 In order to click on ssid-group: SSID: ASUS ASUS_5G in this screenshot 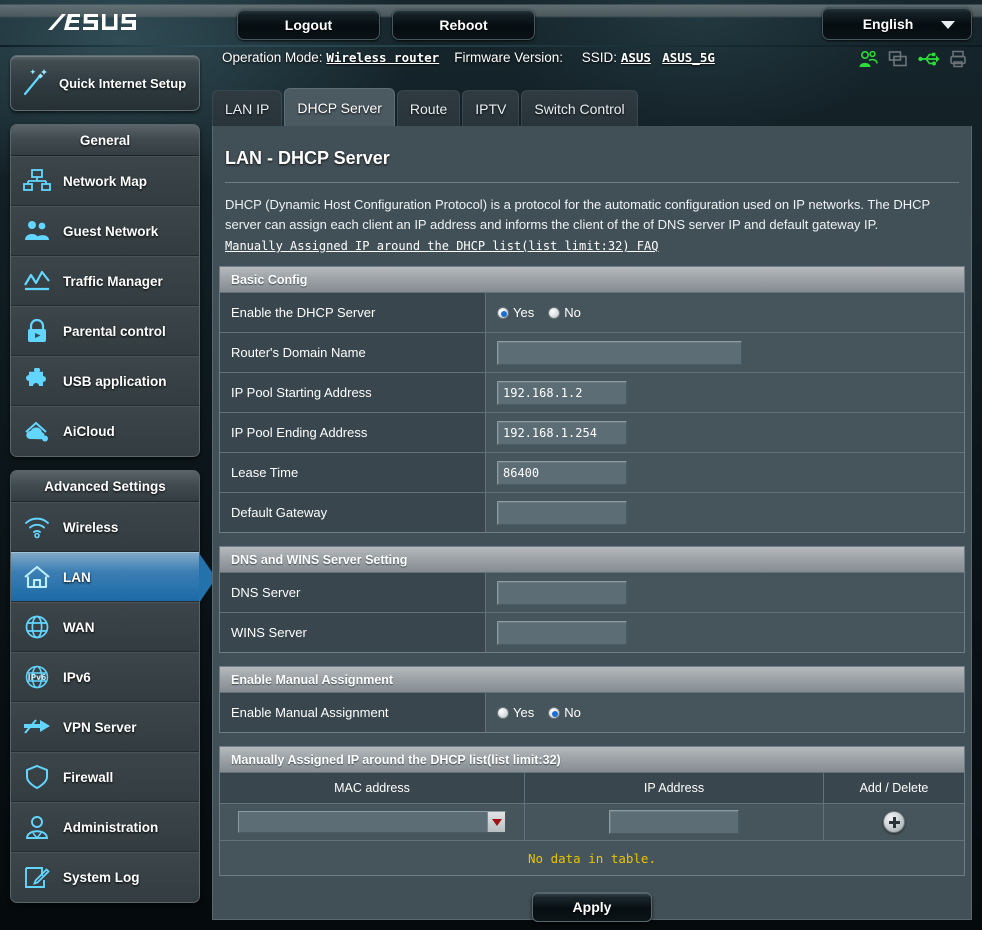, I will do `click(648, 57)`.